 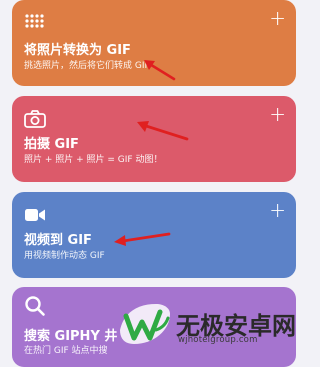 I want to click on grid-dots-icon, so click(x=35, y=23).